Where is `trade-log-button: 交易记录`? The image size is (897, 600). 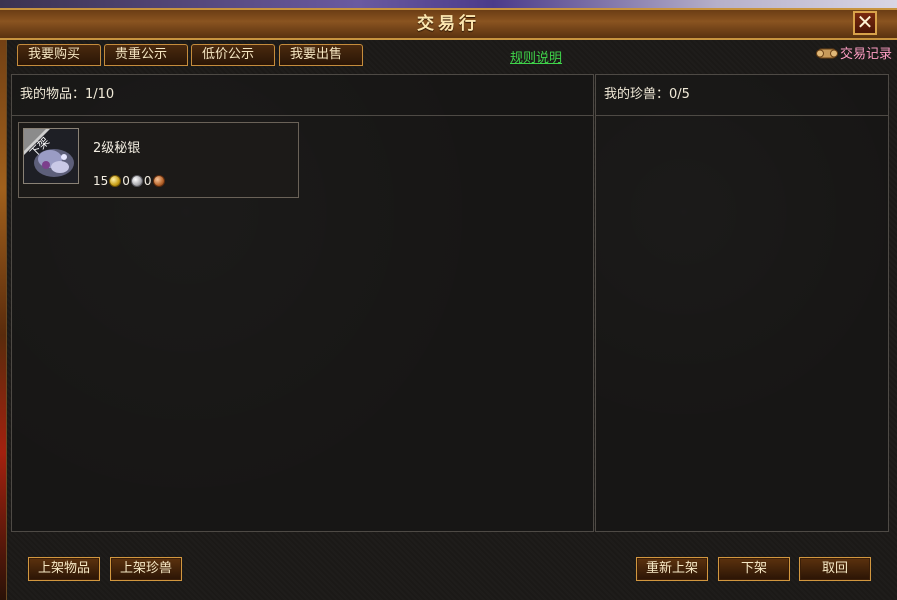
trade-log-button: 交易记录 is located at coordinates (853, 55).